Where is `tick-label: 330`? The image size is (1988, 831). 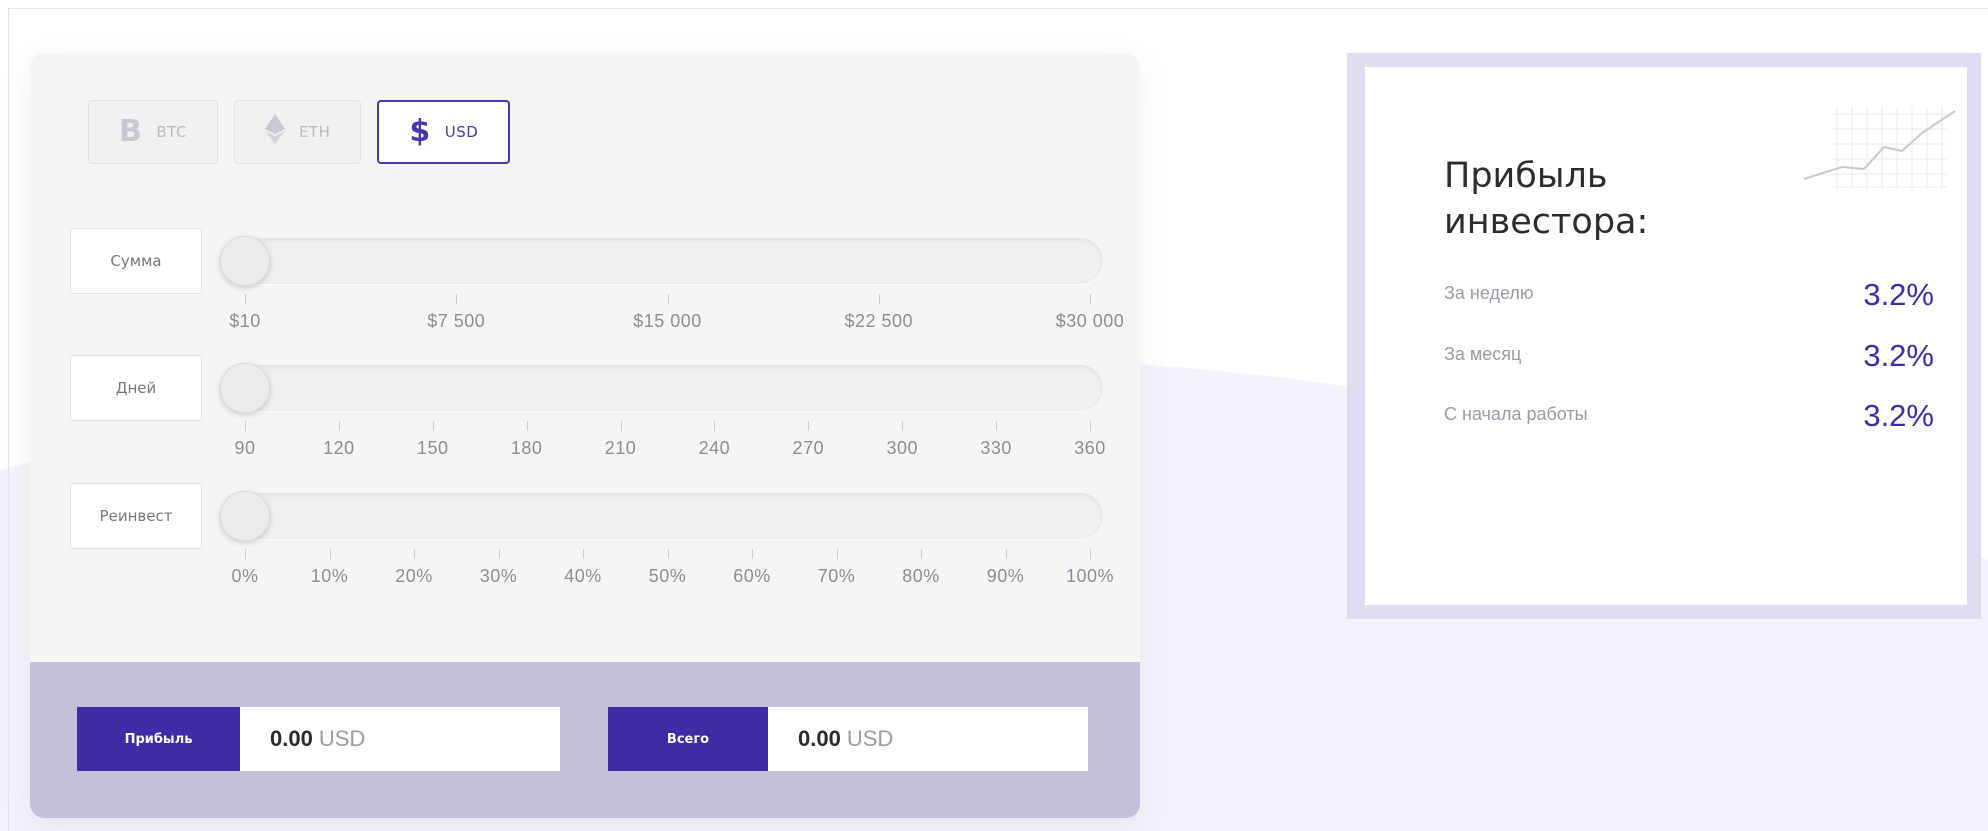
tick-label: 330 is located at coordinates (996, 448).